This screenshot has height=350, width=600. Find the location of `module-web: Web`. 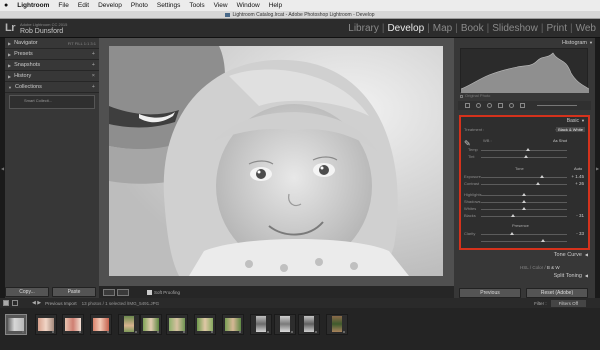

module-web: Web is located at coordinates (586, 28).